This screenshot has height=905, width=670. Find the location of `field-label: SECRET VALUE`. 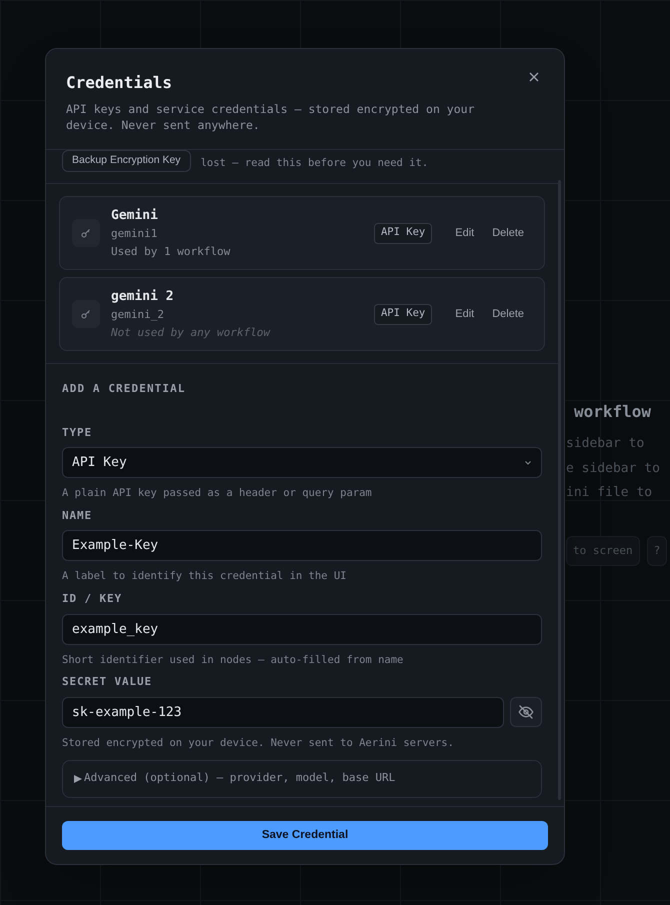

field-label: SECRET VALUE is located at coordinates (108, 682).